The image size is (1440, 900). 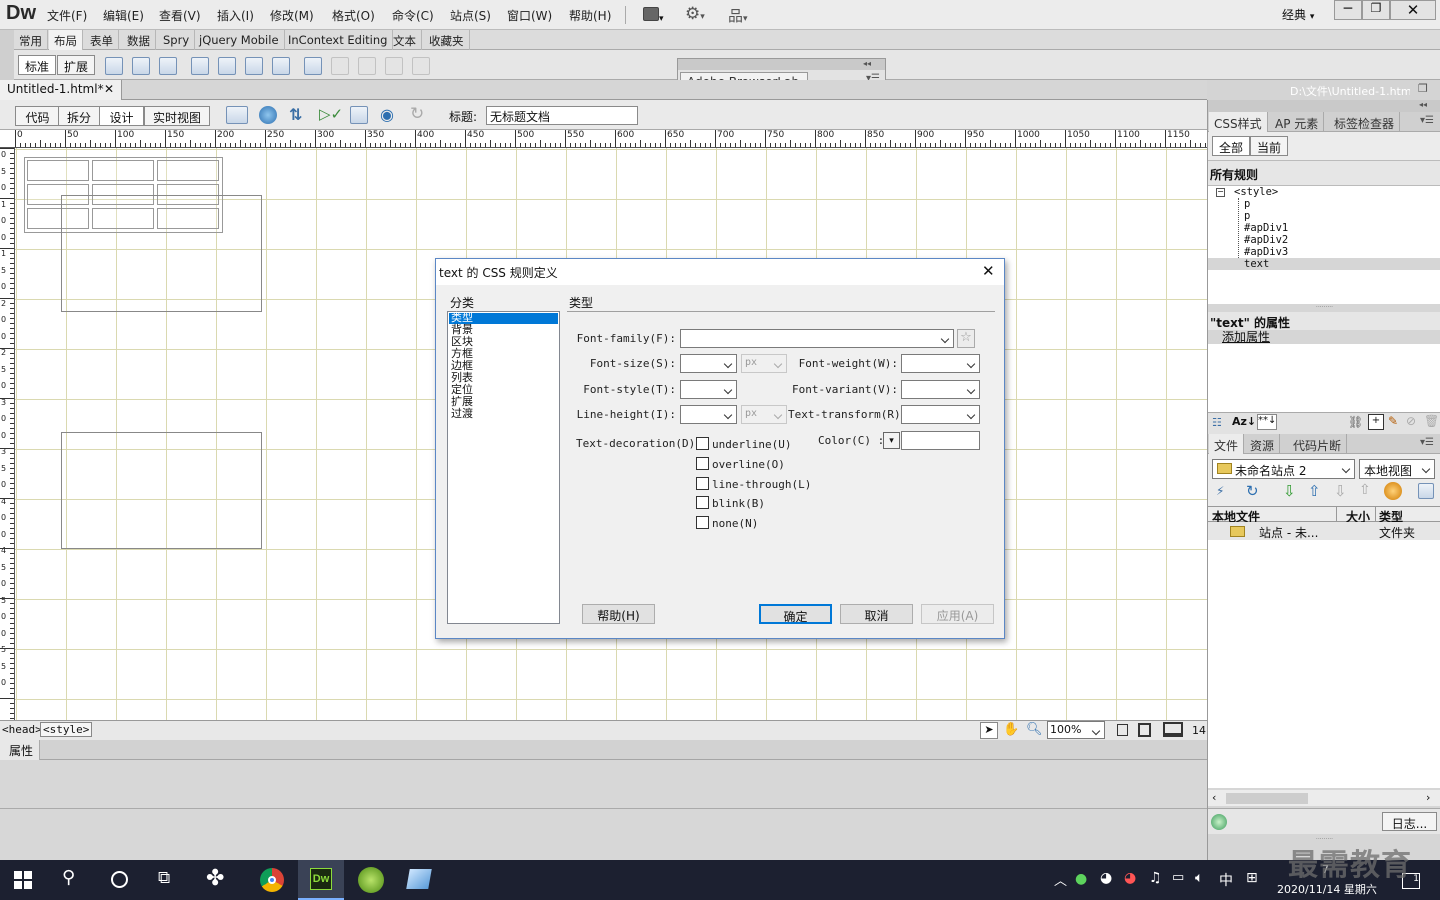 What do you see at coordinates (180, 15) in the screenshot?
I see `menu-view: 查看(V)` at bounding box center [180, 15].